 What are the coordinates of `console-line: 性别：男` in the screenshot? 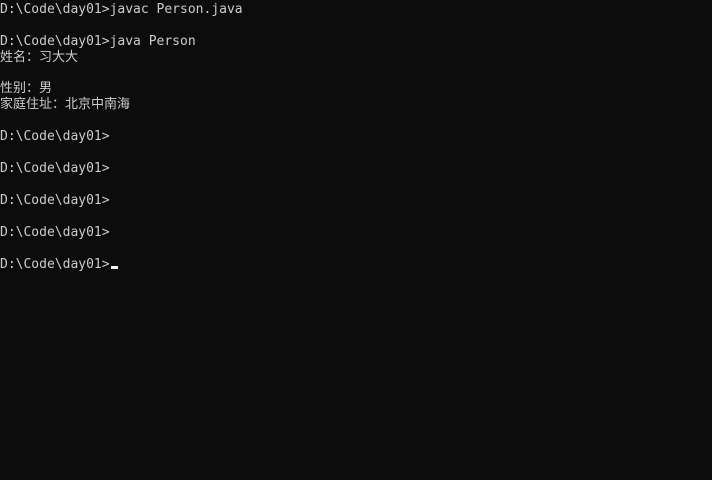 It's located at (26, 88).